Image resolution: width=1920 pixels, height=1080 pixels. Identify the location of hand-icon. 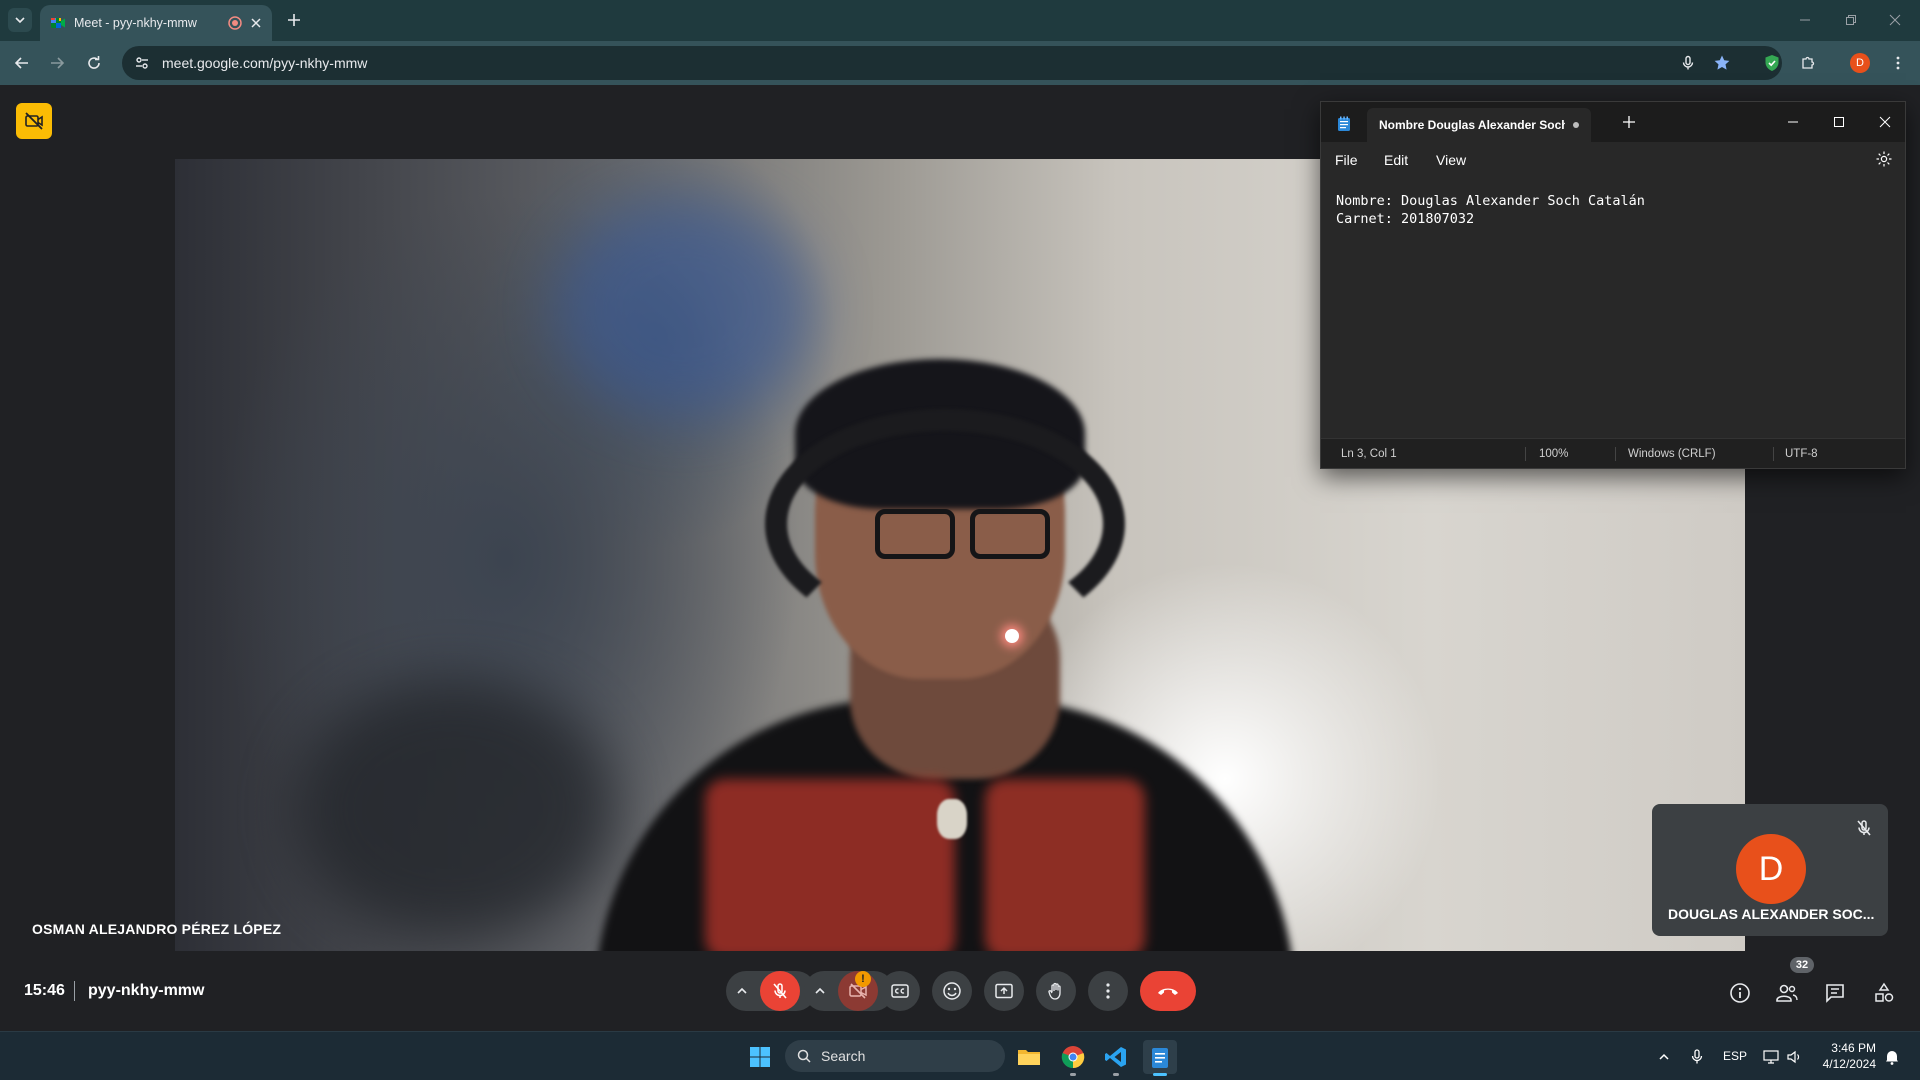
(1054, 991).